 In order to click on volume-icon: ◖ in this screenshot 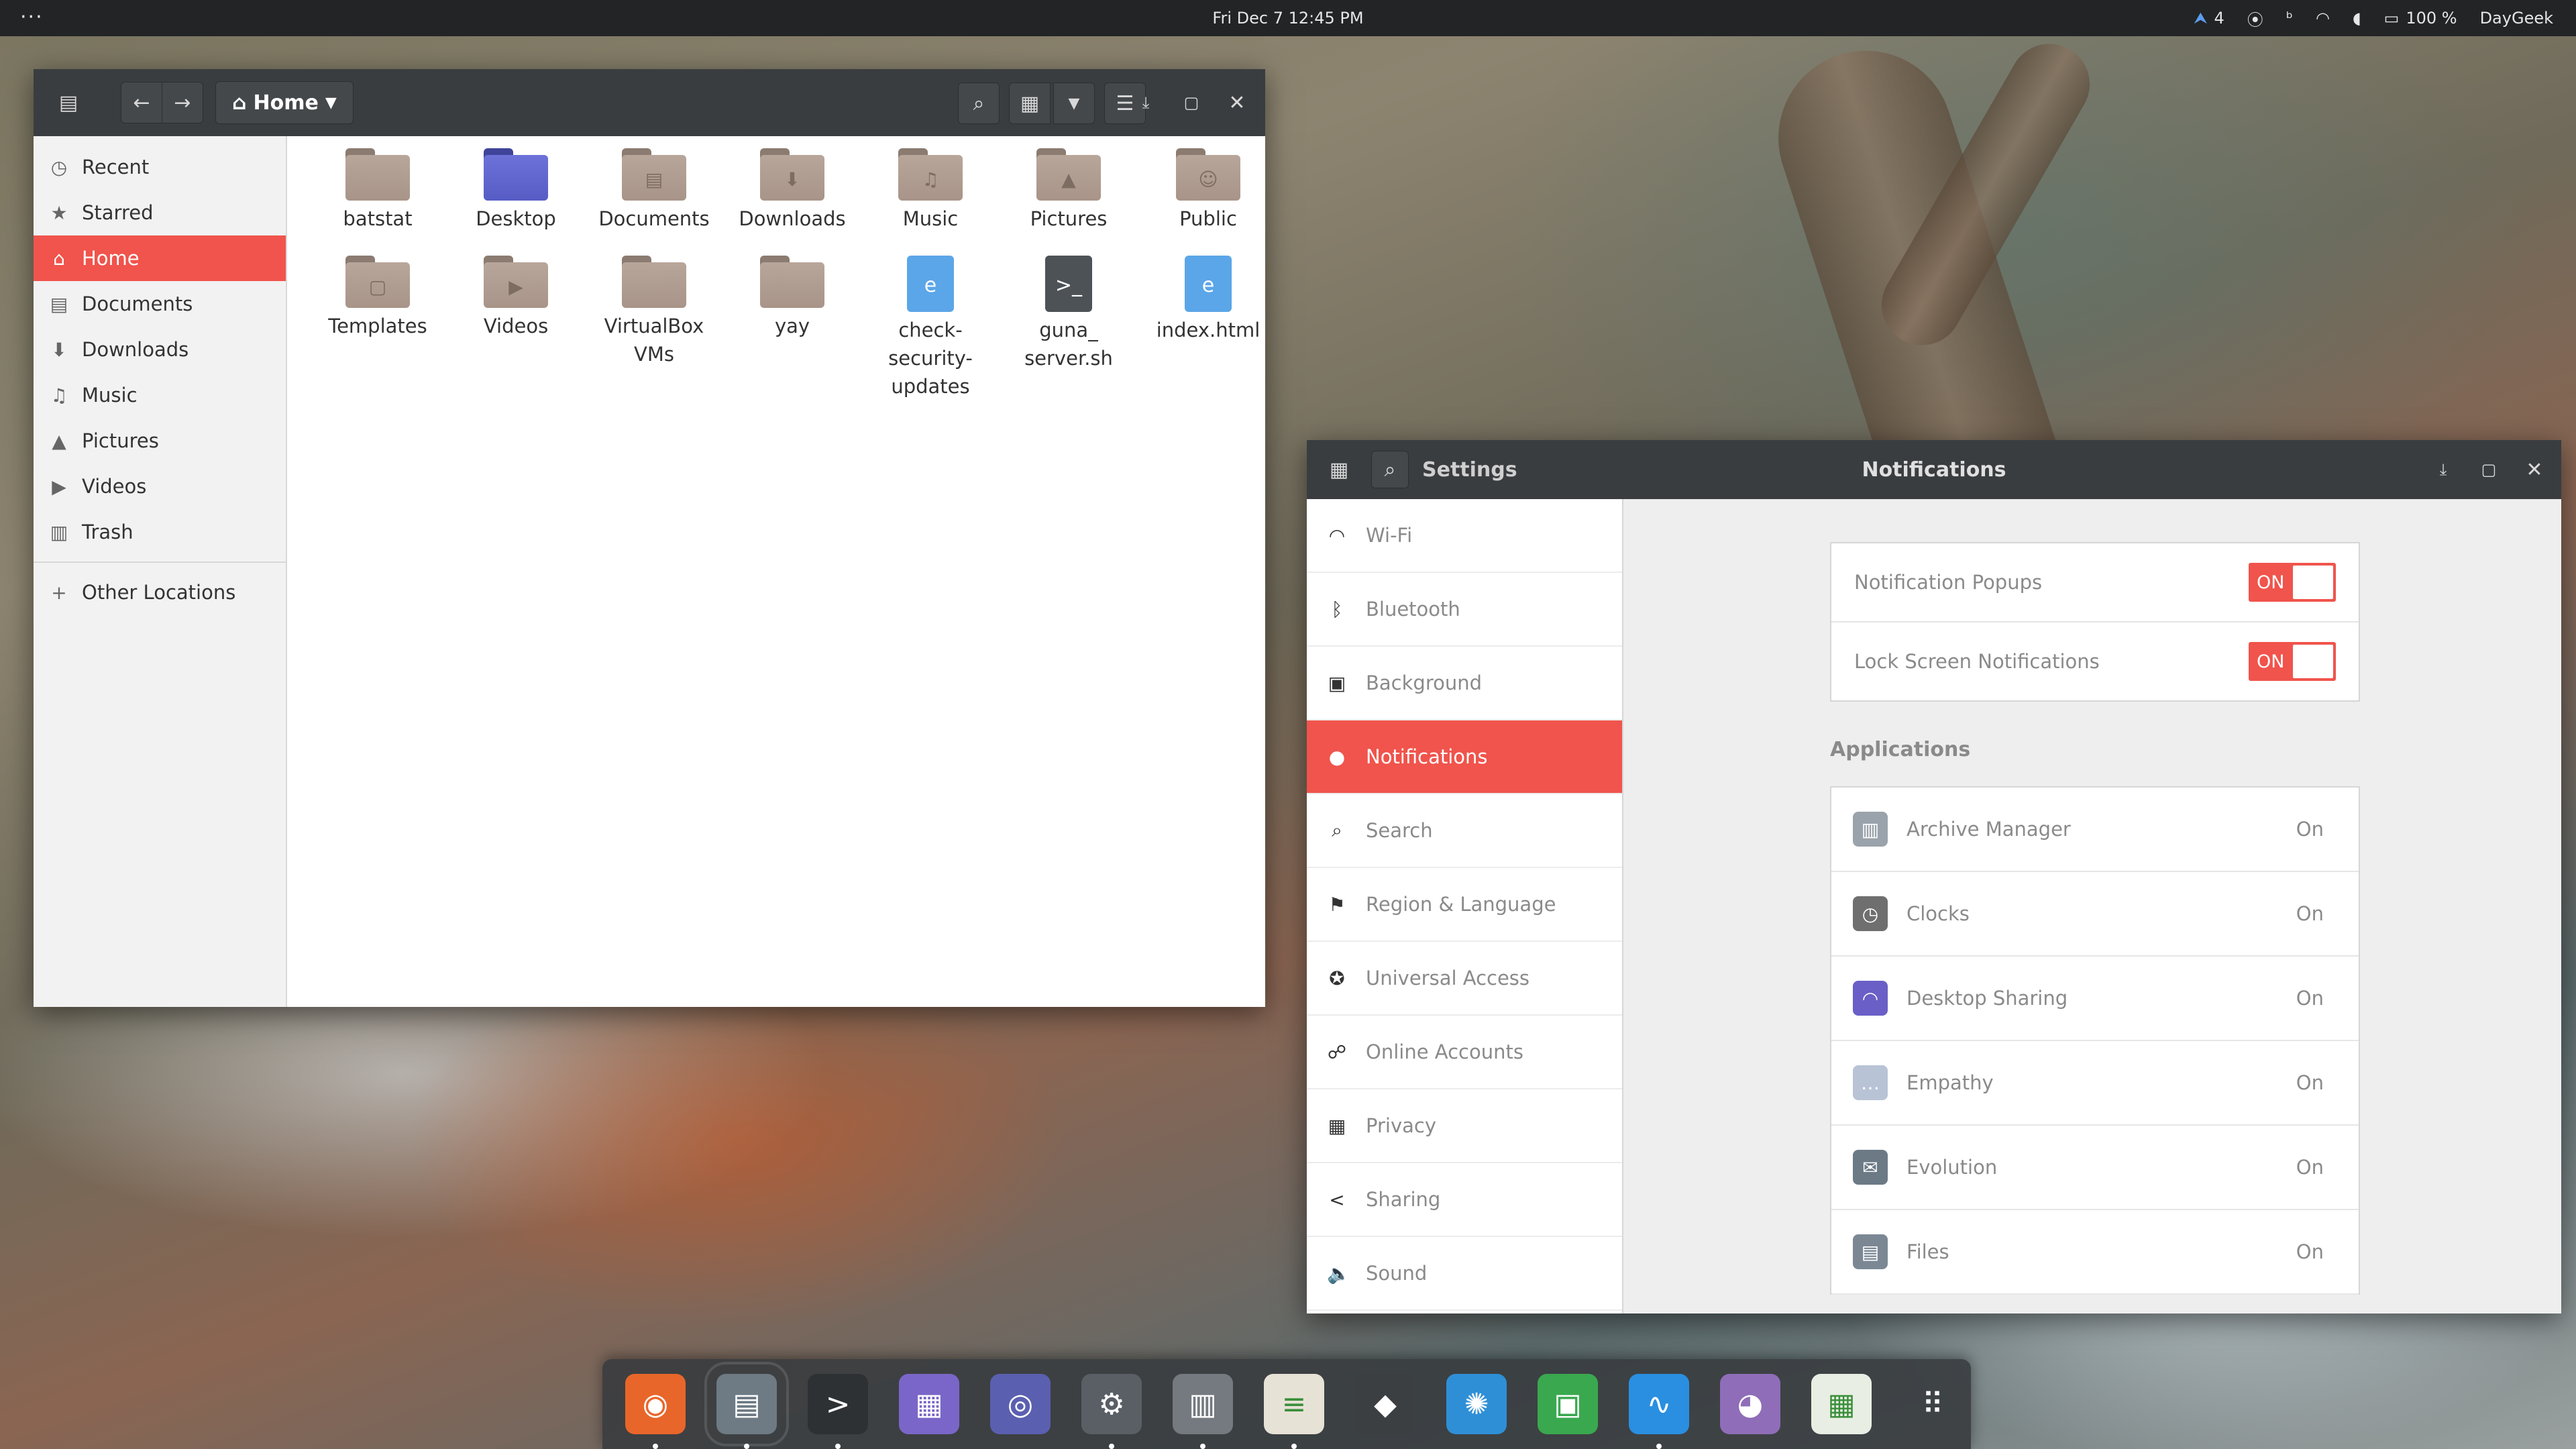, I will do `click(2357, 18)`.